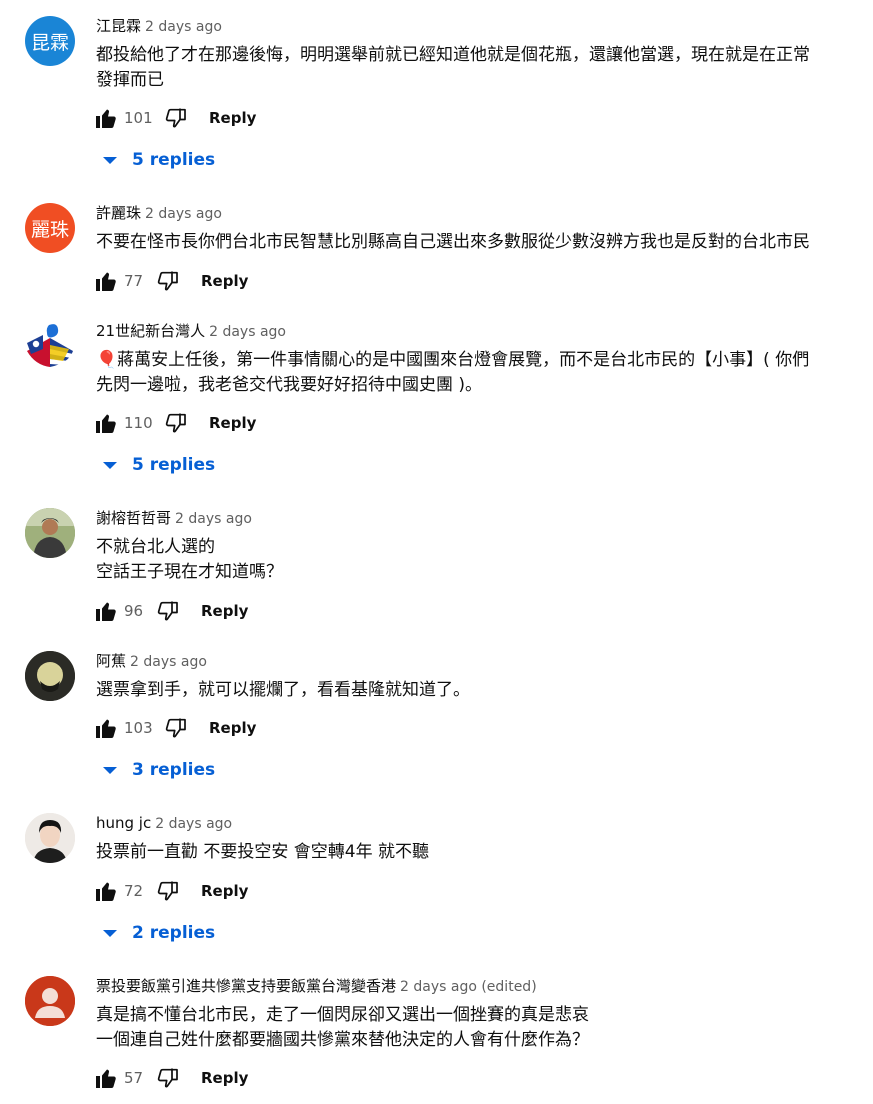  I want to click on comment-actions: 96 Reply, so click(171, 611).